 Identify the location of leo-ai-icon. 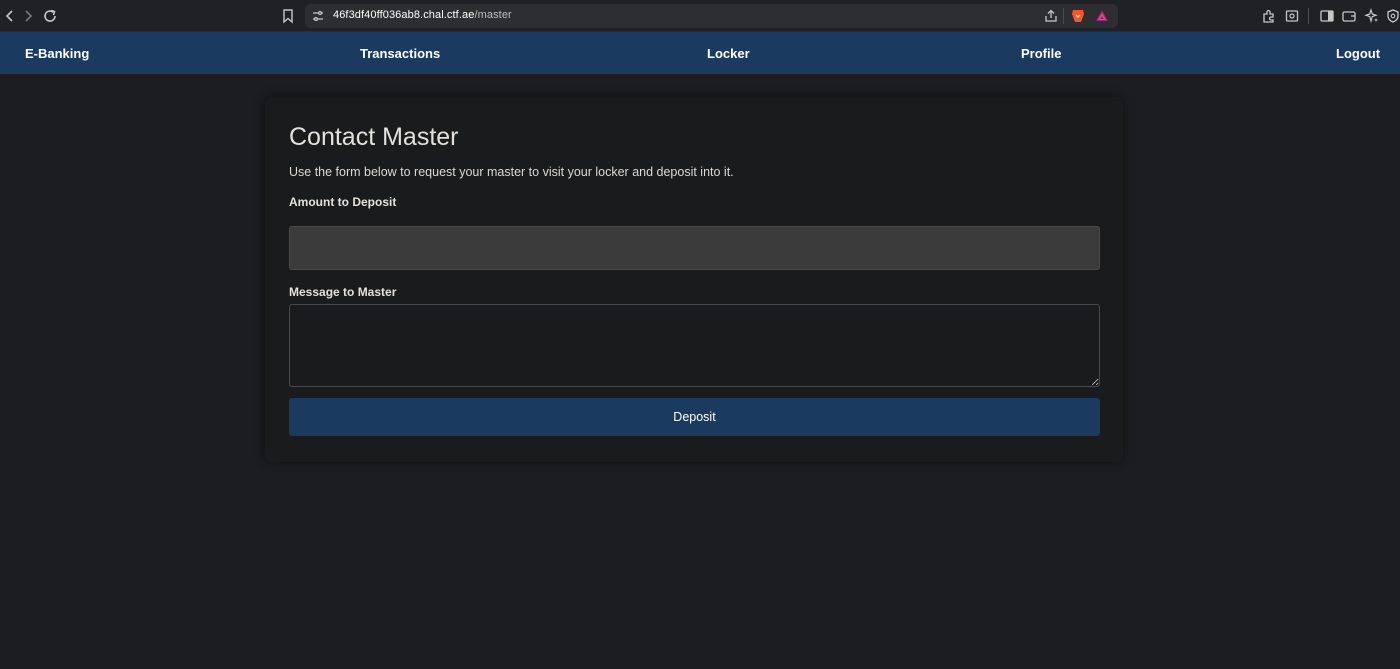
(1372, 16).